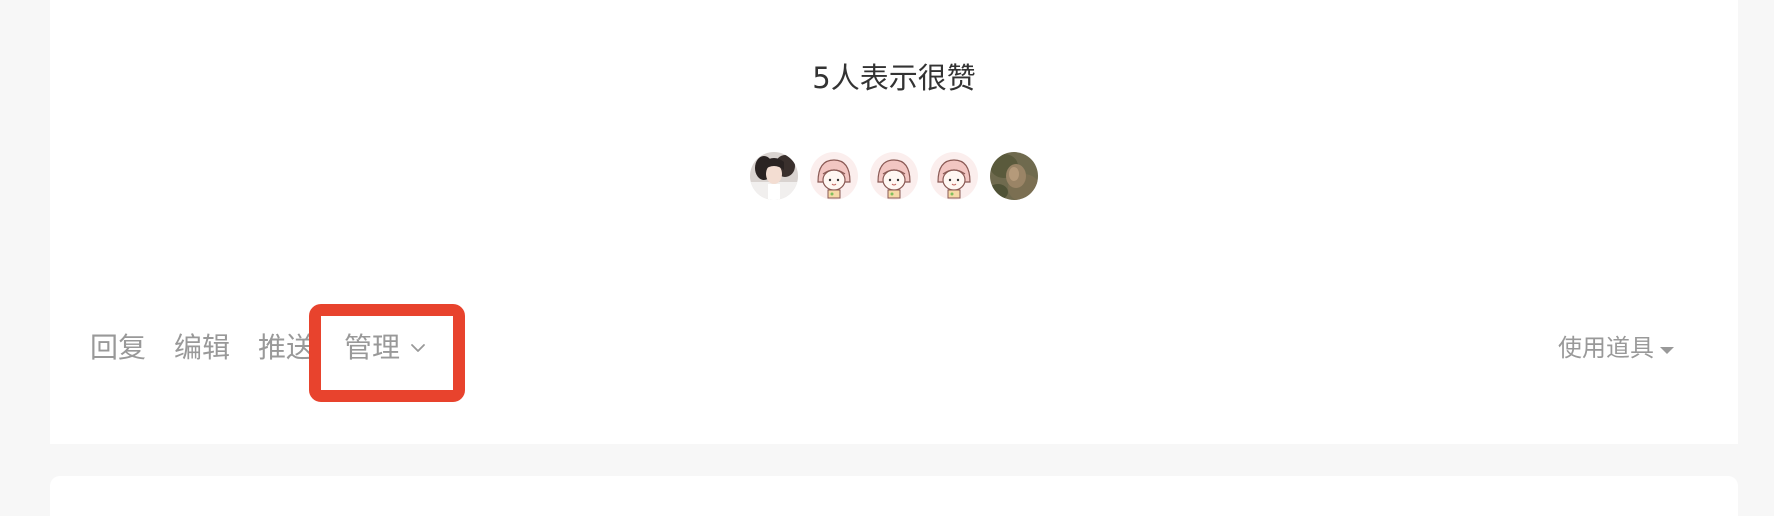 Image resolution: width=1774 pixels, height=516 pixels. What do you see at coordinates (894, 496) in the screenshot?
I see `next-post-card` at bounding box center [894, 496].